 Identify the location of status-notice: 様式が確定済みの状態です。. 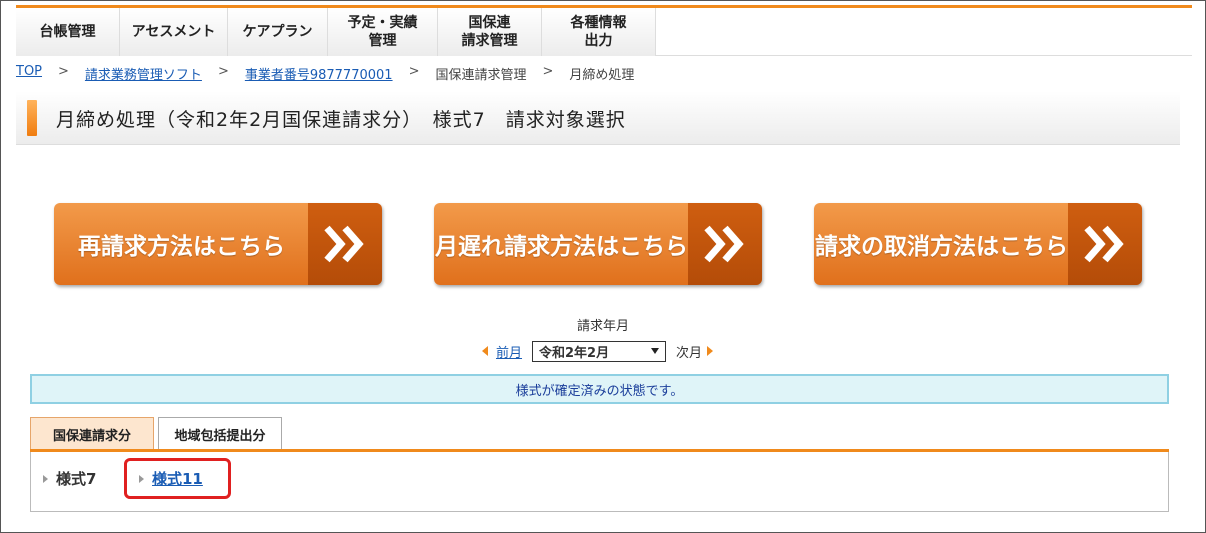
(599, 389).